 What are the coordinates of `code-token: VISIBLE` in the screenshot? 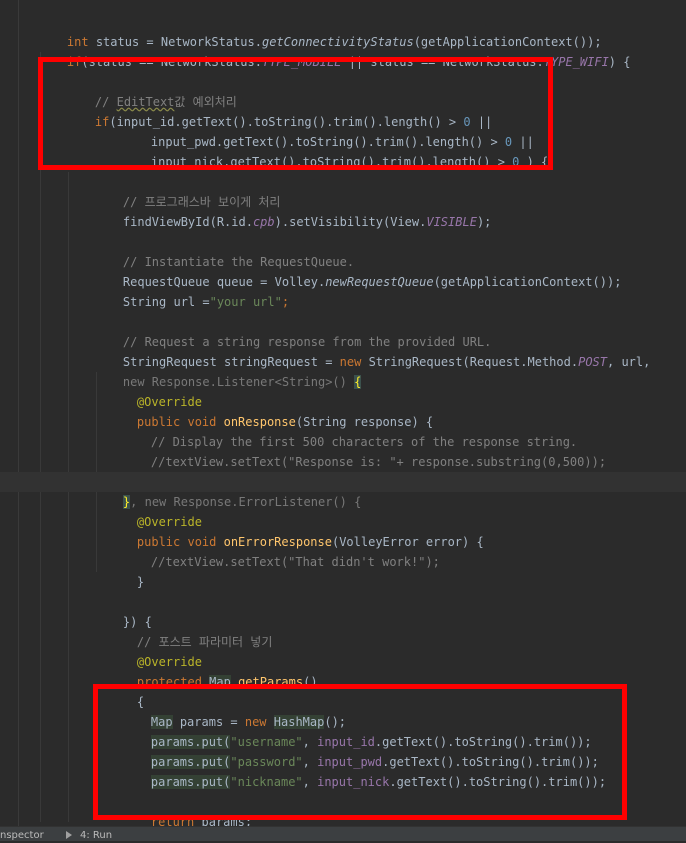 It's located at (451, 222).